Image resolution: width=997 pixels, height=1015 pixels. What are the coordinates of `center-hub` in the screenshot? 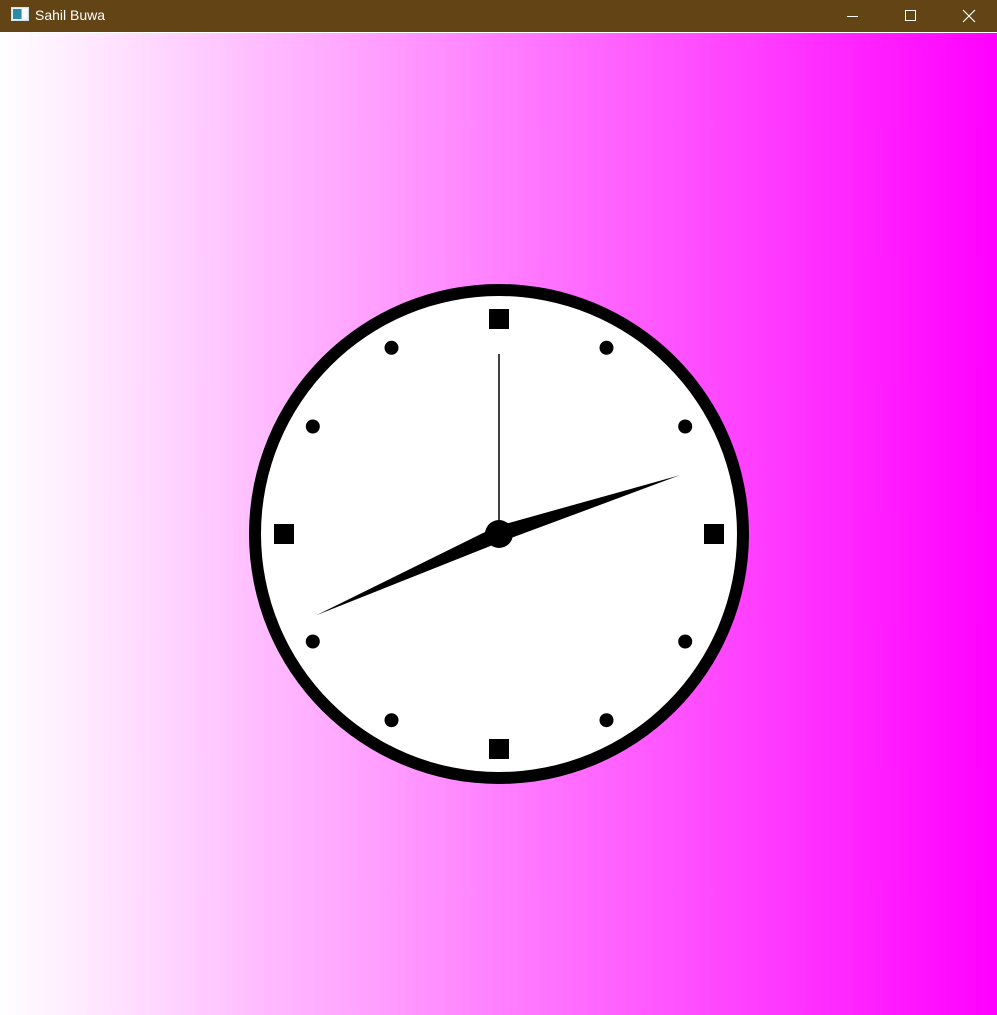 It's located at (499, 534).